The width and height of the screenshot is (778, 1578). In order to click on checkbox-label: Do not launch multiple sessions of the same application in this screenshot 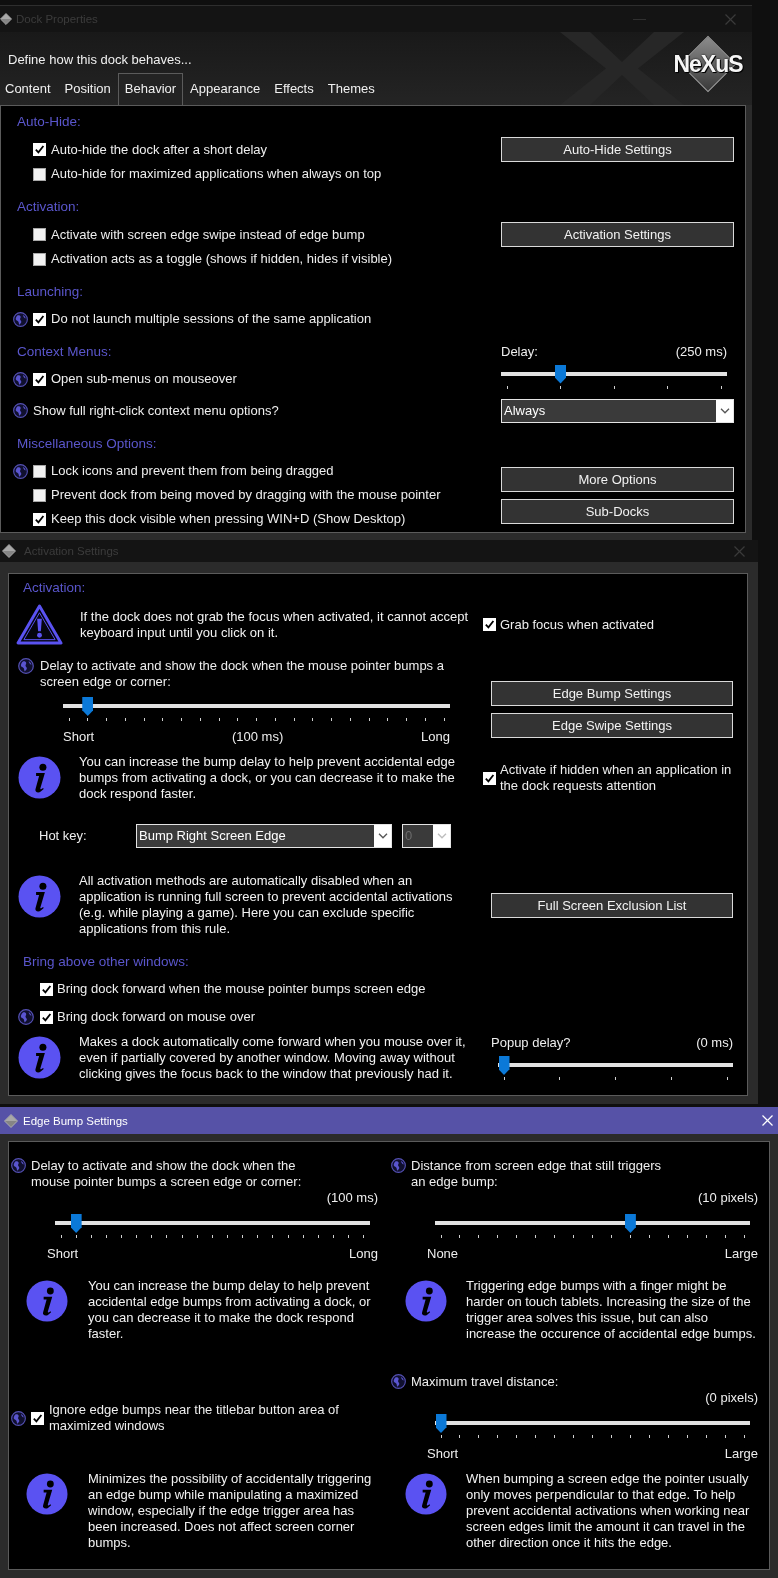, I will do `click(211, 319)`.